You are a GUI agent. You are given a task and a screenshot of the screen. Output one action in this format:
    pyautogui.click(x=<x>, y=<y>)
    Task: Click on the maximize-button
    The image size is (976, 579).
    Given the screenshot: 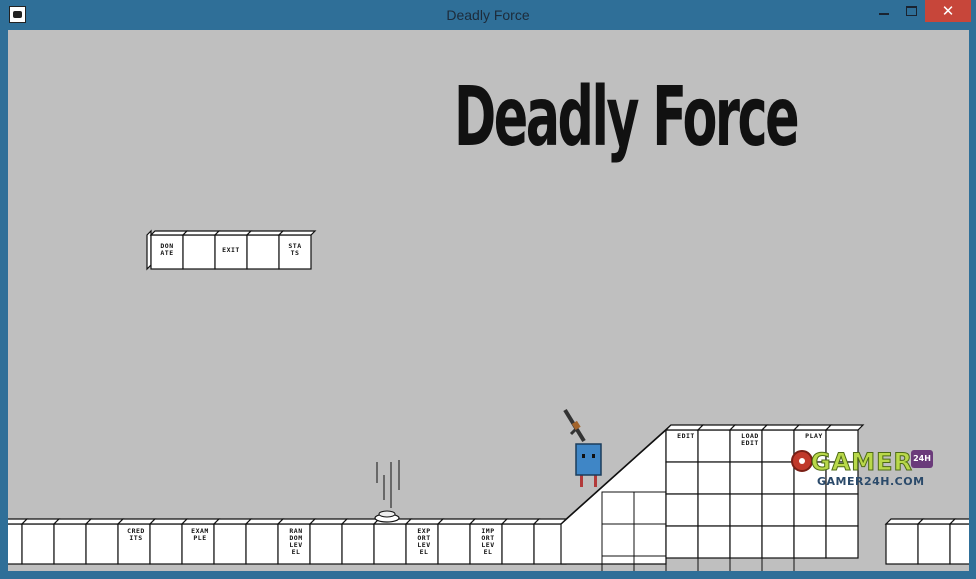 What is the action you would take?
    pyautogui.click(x=911, y=11)
    